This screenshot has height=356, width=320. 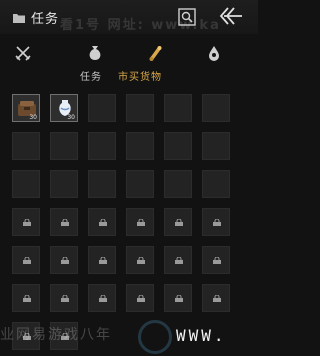 What do you see at coordinates (231, 16) in the screenshot?
I see `back-icon` at bounding box center [231, 16].